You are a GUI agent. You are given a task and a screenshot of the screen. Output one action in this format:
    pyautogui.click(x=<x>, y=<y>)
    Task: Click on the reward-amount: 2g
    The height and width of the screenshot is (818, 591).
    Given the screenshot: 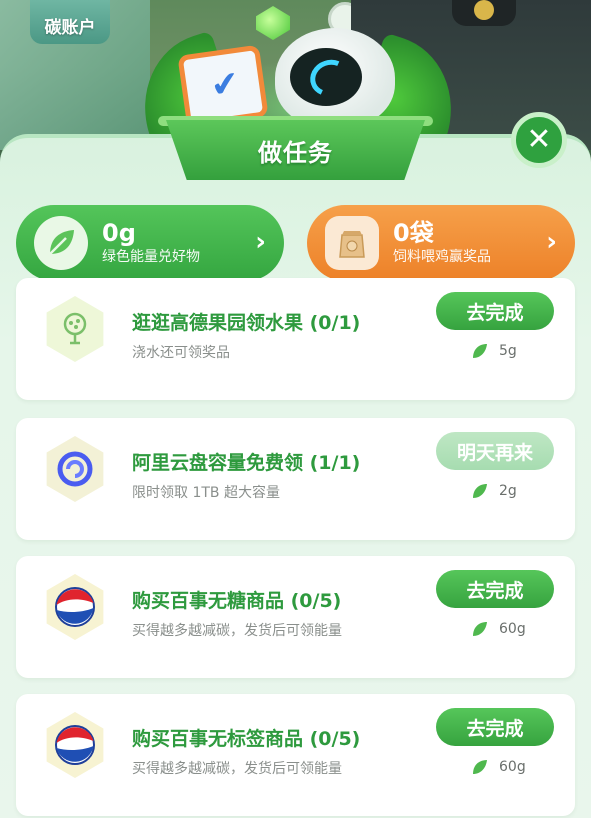 What is the action you would take?
    pyautogui.click(x=508, y=491)
    